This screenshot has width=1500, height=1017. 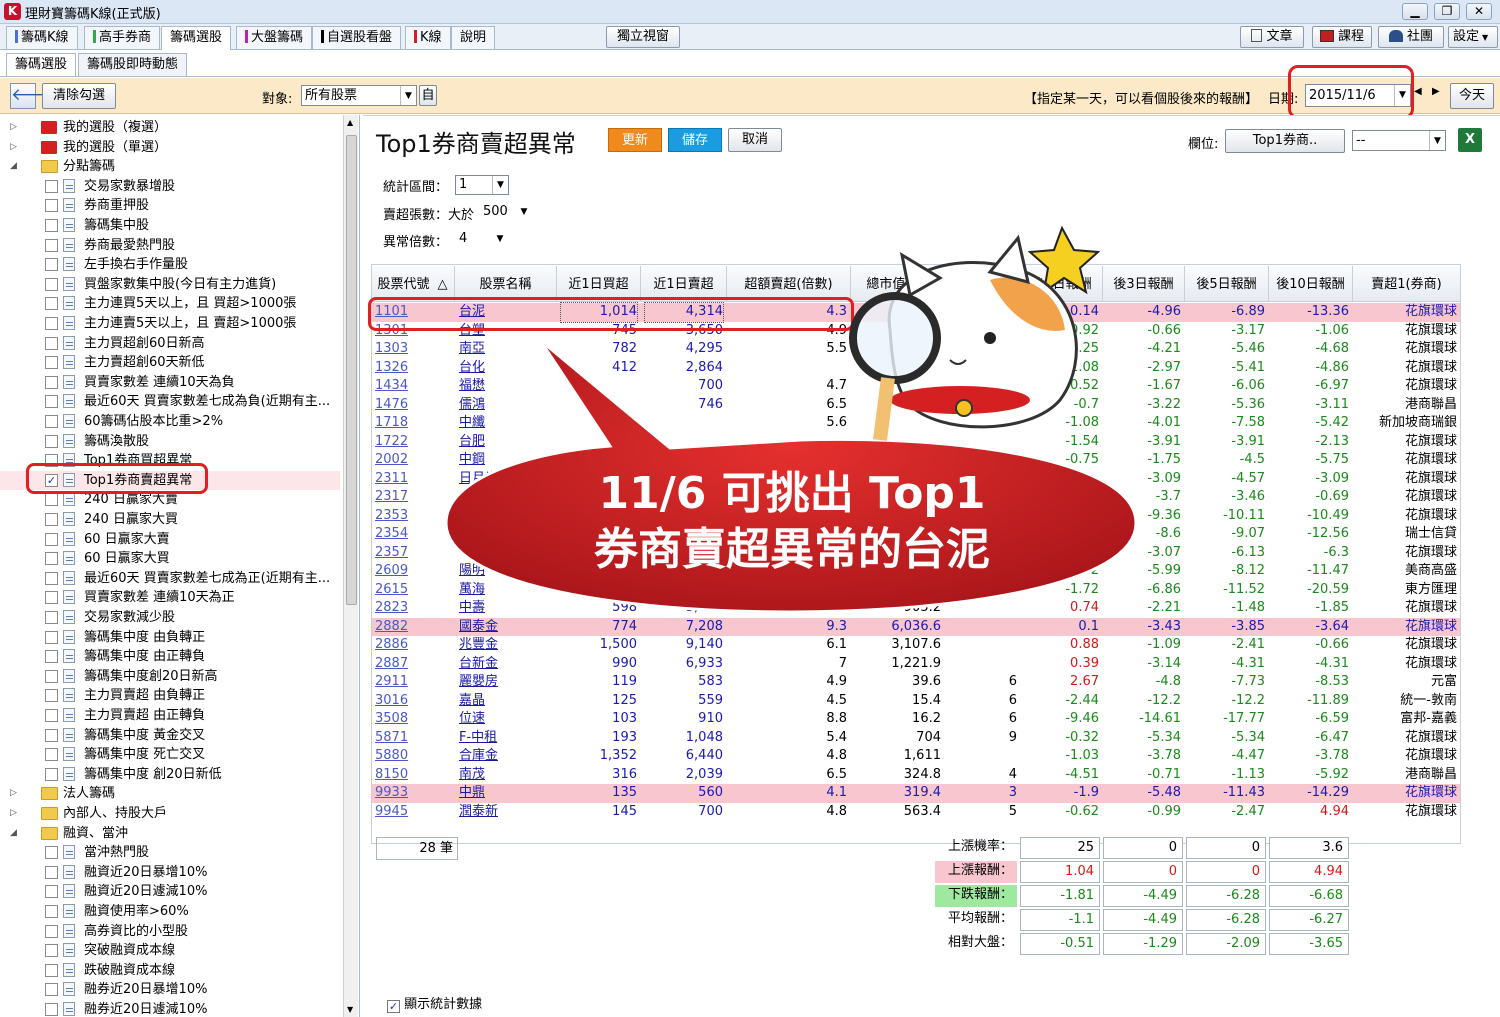 I want to click on article-button: 文章, so click(x=1272, y=37).